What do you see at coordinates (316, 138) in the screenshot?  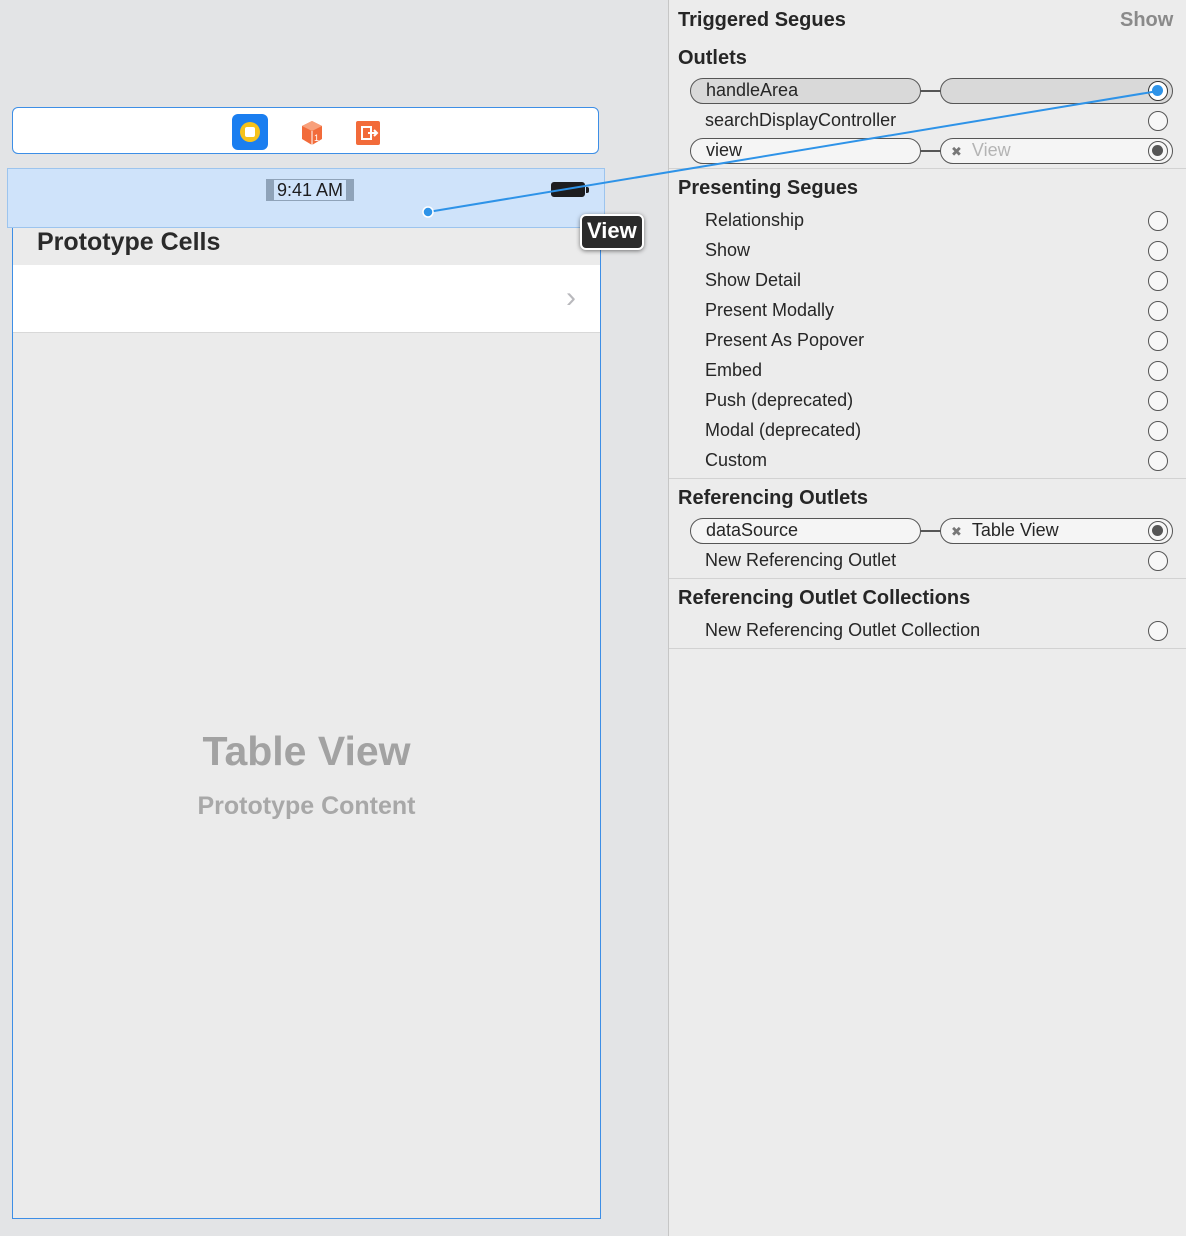 I see `svg-text: 1` at bounding box center [316, 138].